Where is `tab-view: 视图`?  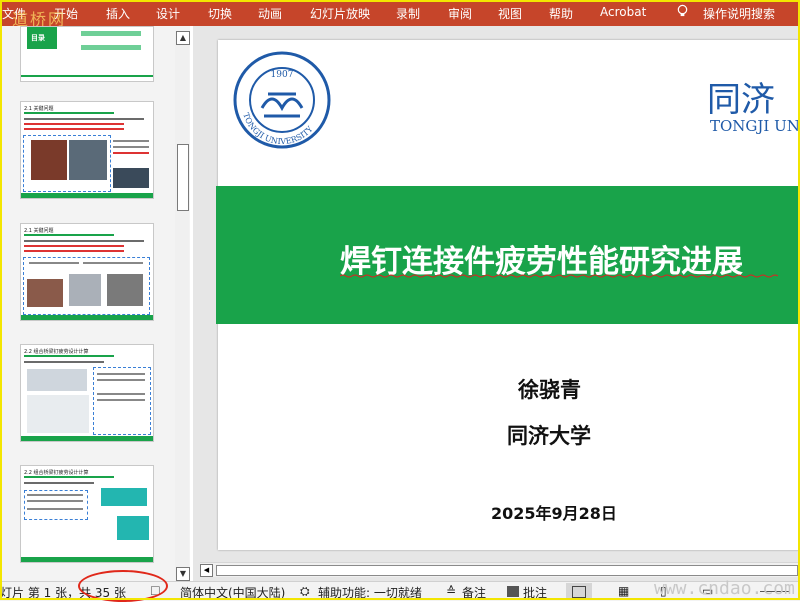
tab-view: 视图 is located at coordinates (510, 13).